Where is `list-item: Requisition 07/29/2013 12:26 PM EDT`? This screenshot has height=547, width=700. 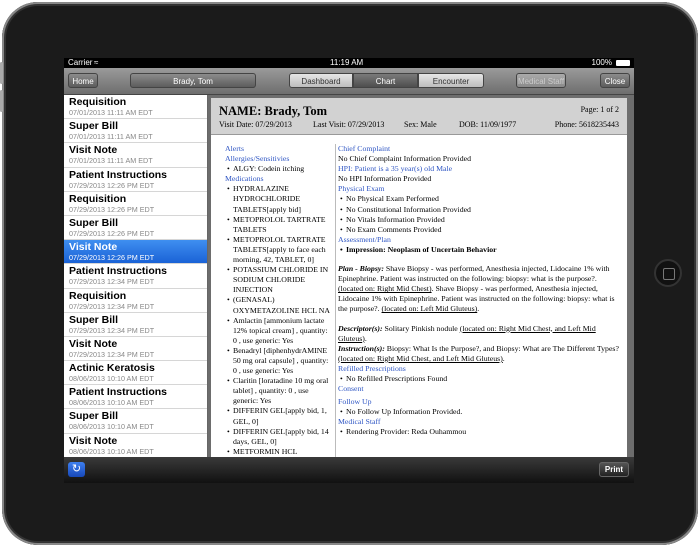
list-item: Requisition 07/29/2013 12:26 PM EDT is located at coordinates (135, 204).